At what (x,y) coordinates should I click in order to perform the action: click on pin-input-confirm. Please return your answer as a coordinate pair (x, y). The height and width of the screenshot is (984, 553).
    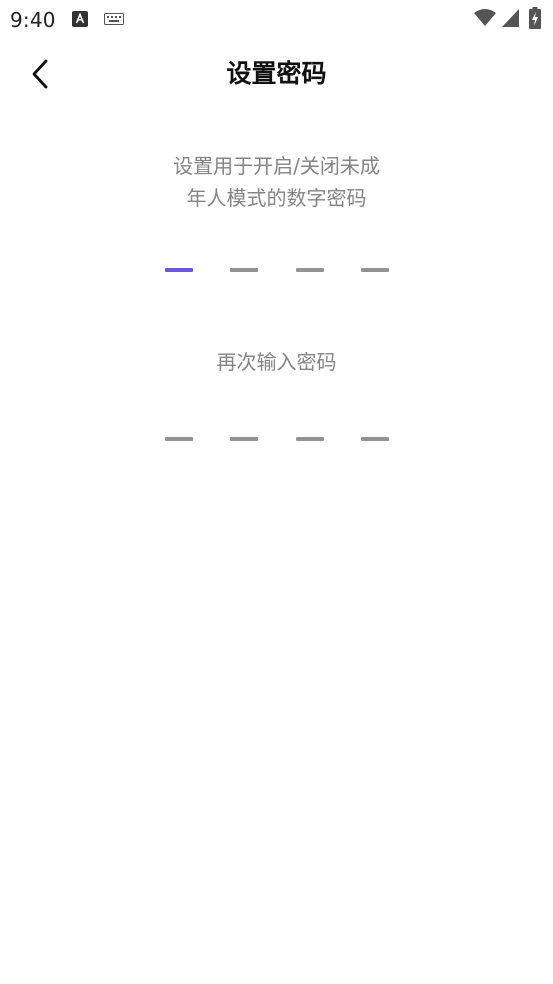
    Looking at the image, I should click on (277, 439).